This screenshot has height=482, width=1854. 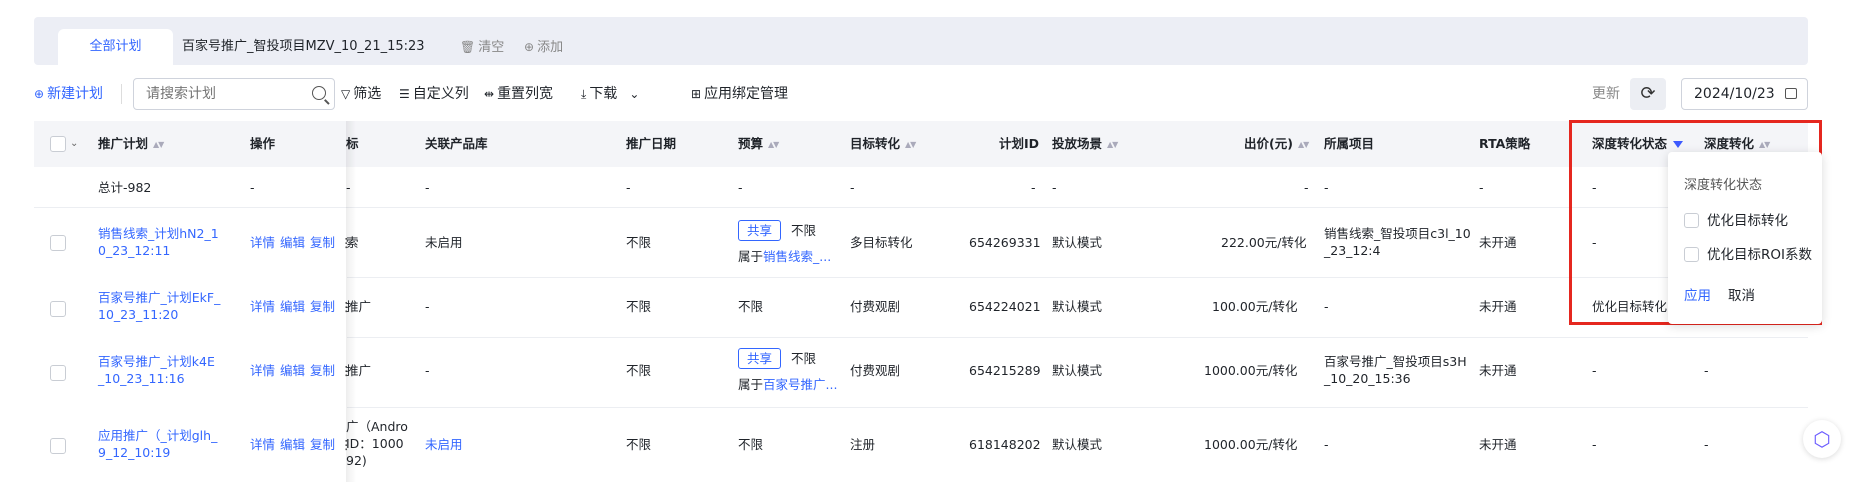 What do you see at coordinates (214, 94) in the screenshot?
I see `search-input` at bounding box center [214, 94].